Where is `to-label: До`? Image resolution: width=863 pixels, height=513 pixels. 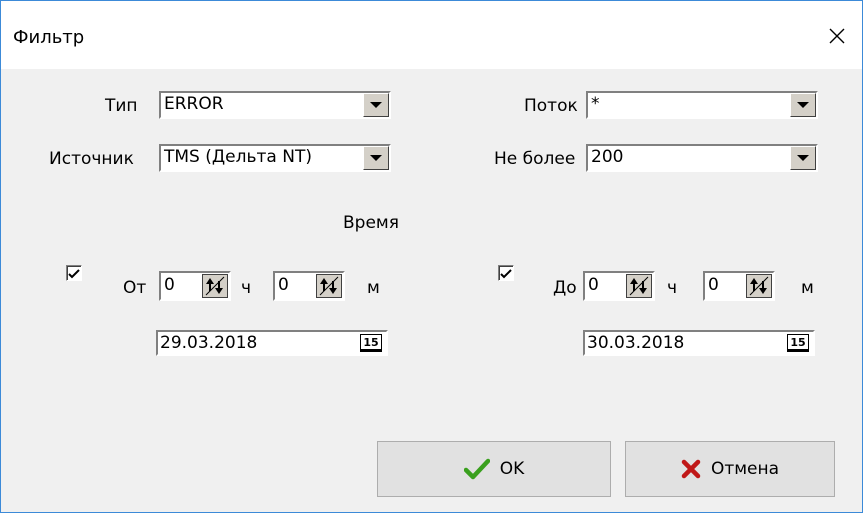 to-label: До is located at coordinates (565, 288).